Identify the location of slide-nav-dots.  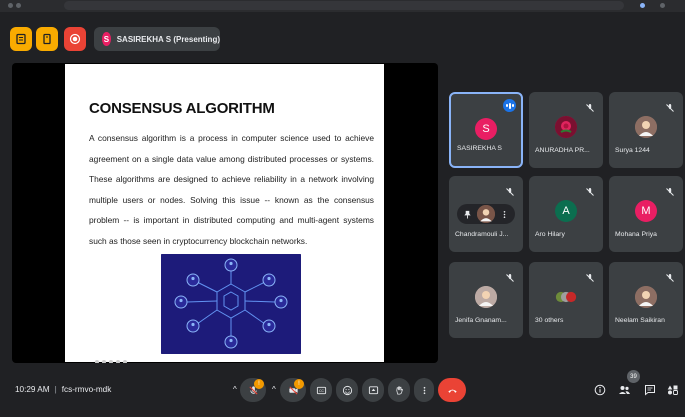
(115, 357).